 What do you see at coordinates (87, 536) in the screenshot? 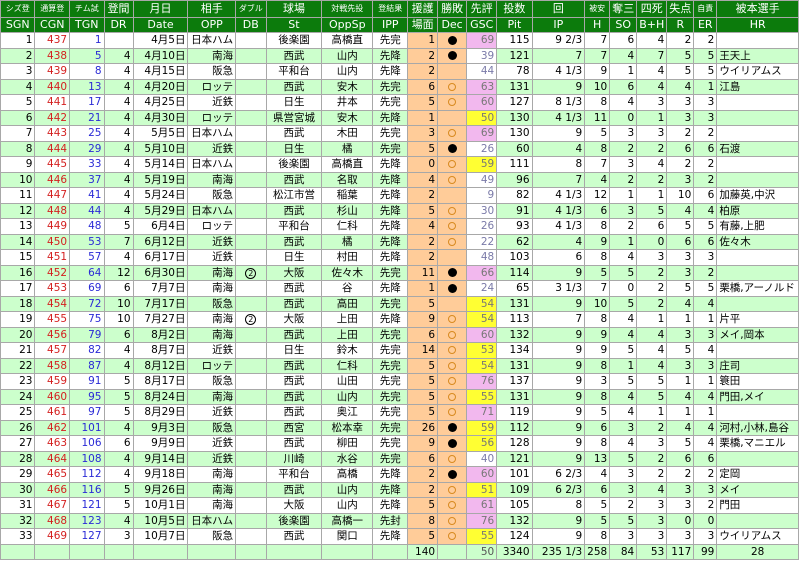
I see `tgn-cell: 127` at bounding box center [87, 536].